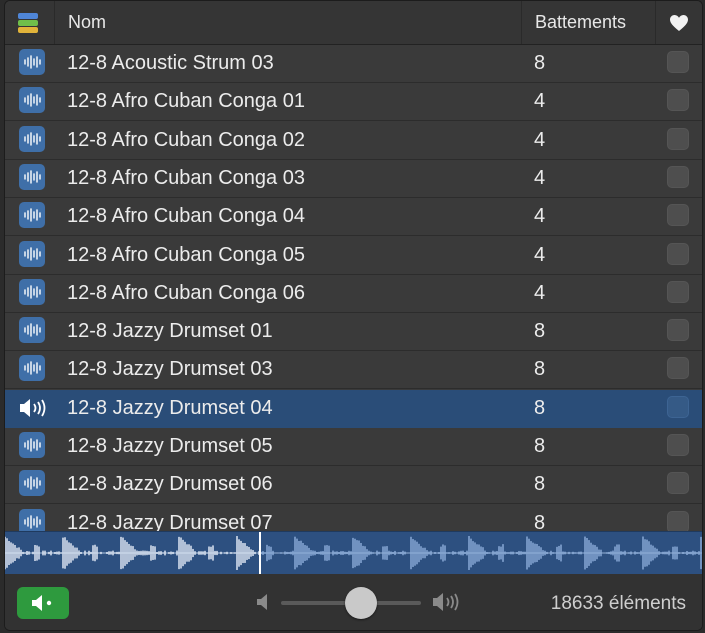 The height and width of the screenshot is (633, 705). I want to click on loop-name: 12-8 Afro Cuban Conga 02, so click(186, 139).